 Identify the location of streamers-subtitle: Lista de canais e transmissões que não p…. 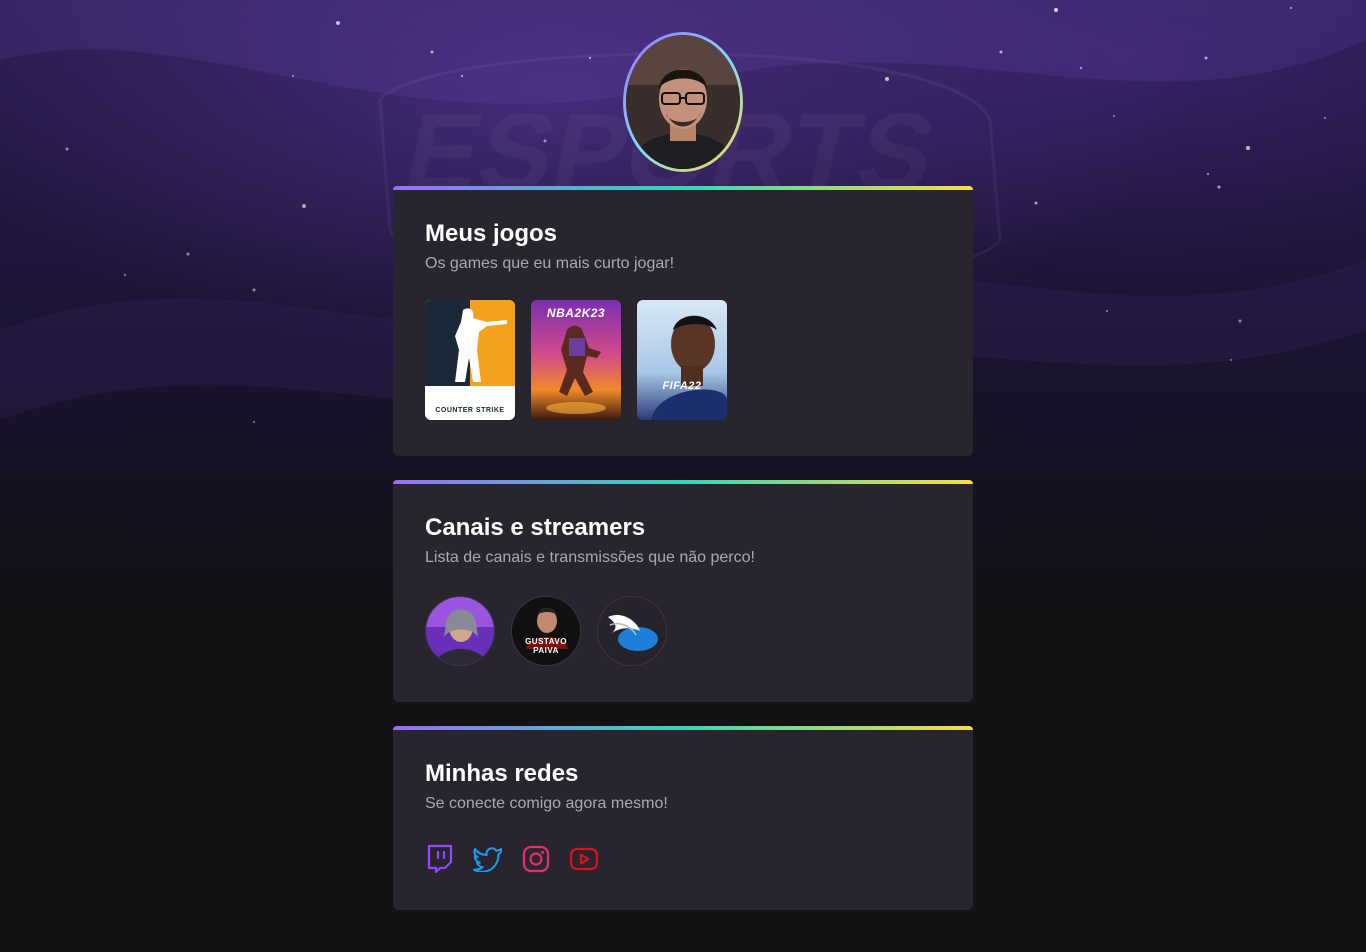
(590, 557).